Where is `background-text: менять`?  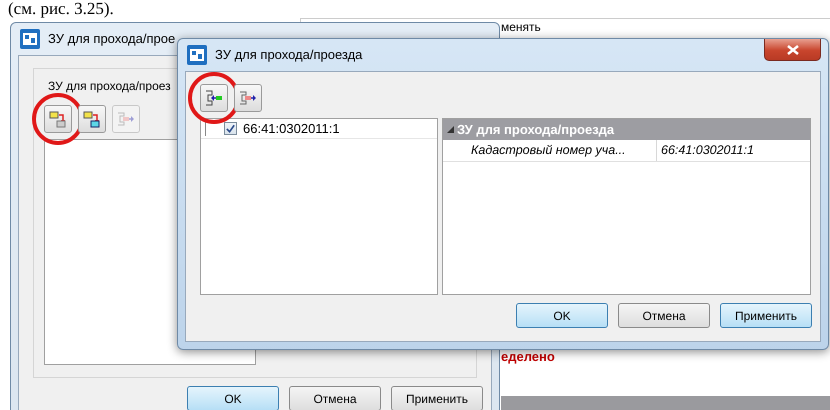
background-text: менять is located at coordinates (521, 27).